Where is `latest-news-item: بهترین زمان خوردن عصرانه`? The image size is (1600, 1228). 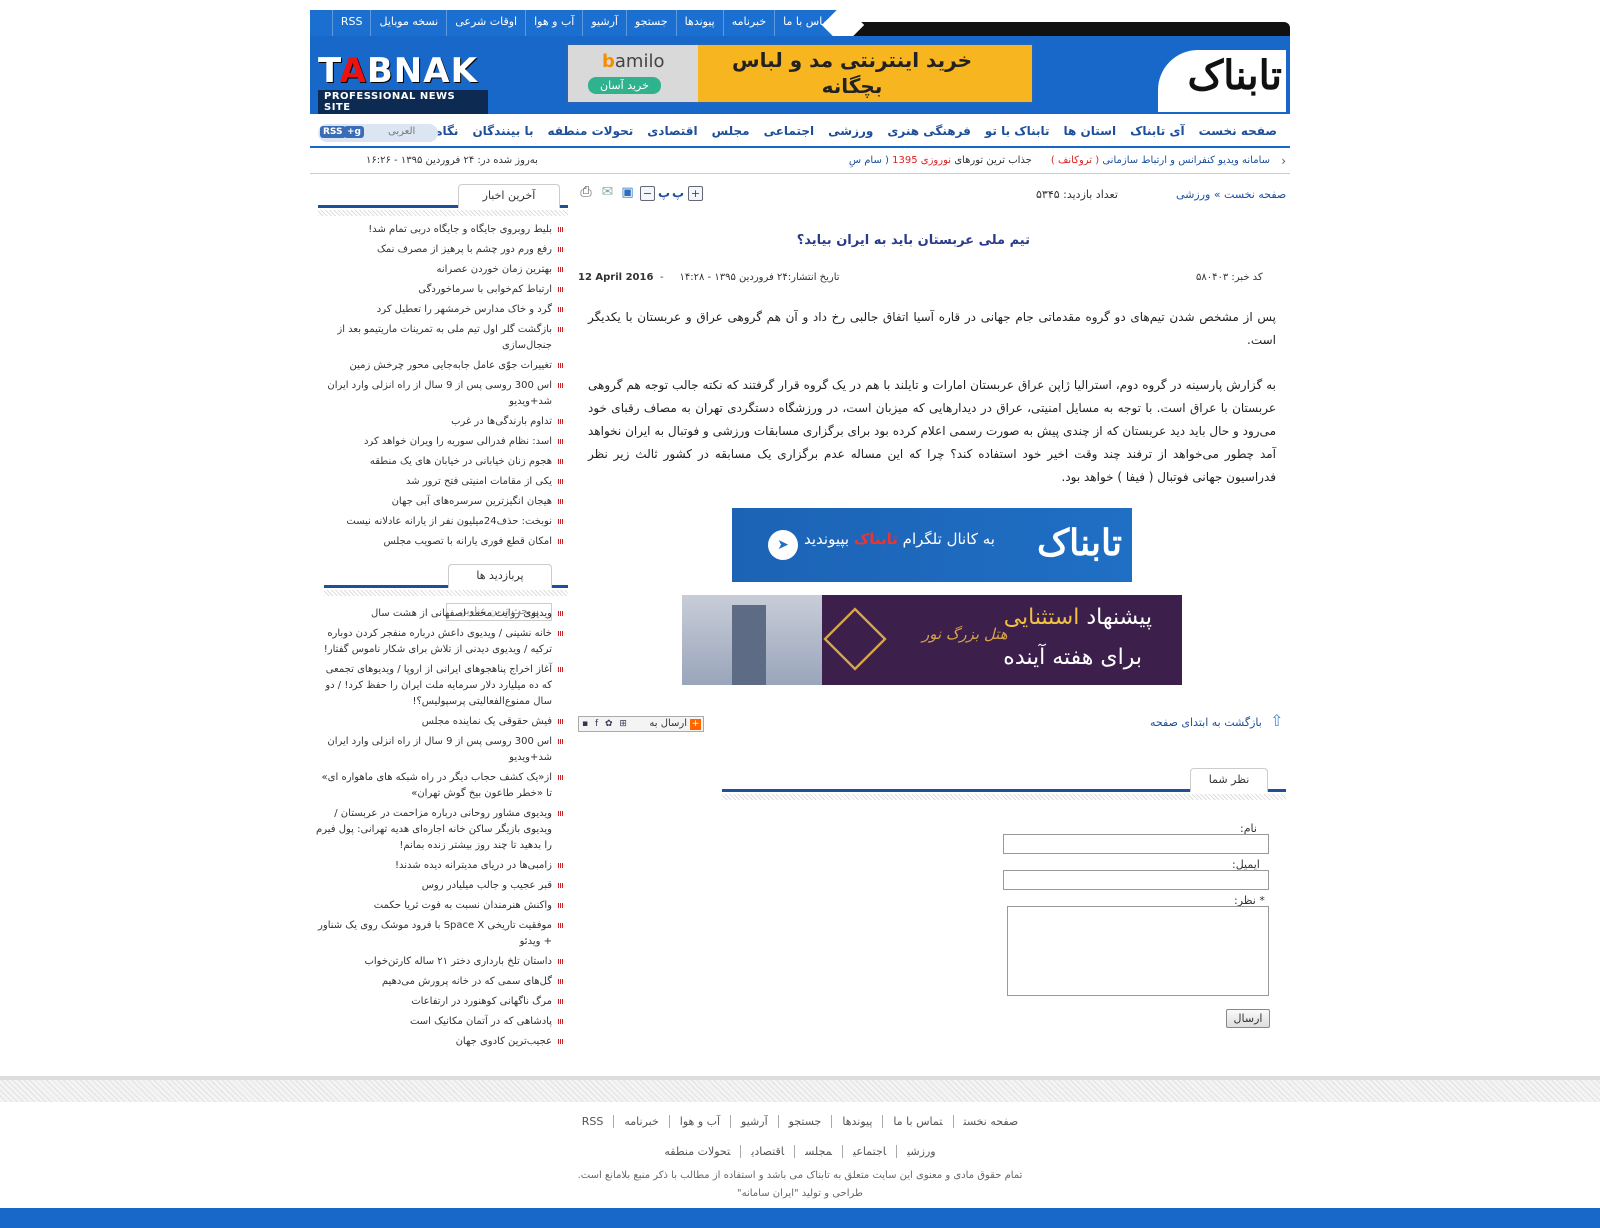 latest-news-item: بهترین زمان خوردن عصرانه is located at coordinates (439, 270).